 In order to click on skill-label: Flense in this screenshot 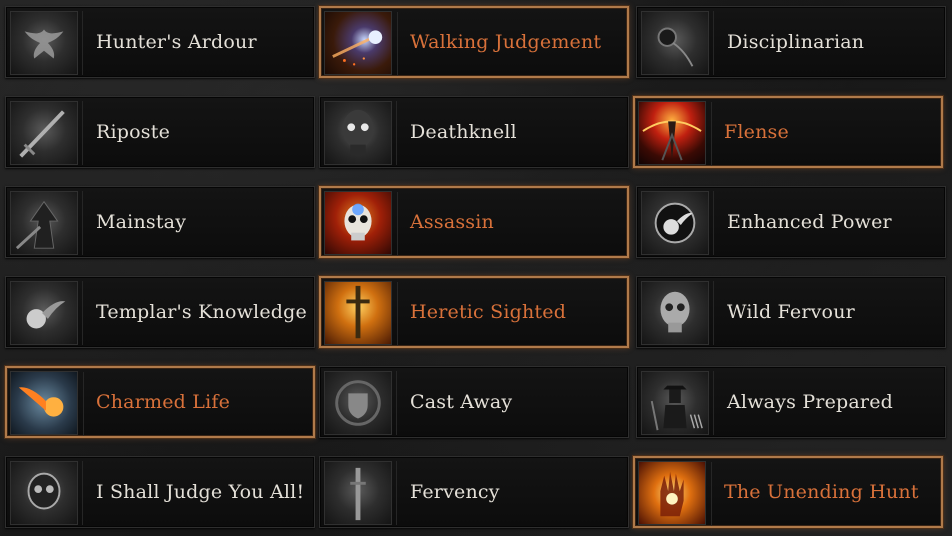, I will do `click(756, 132)`.